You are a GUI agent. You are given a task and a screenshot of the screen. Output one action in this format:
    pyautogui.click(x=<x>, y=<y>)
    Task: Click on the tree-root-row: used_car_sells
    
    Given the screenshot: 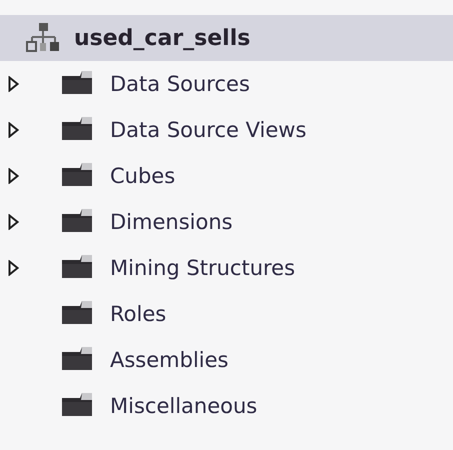 What is the action you would take?
    pyautogui.click(x=226, y=38)
    